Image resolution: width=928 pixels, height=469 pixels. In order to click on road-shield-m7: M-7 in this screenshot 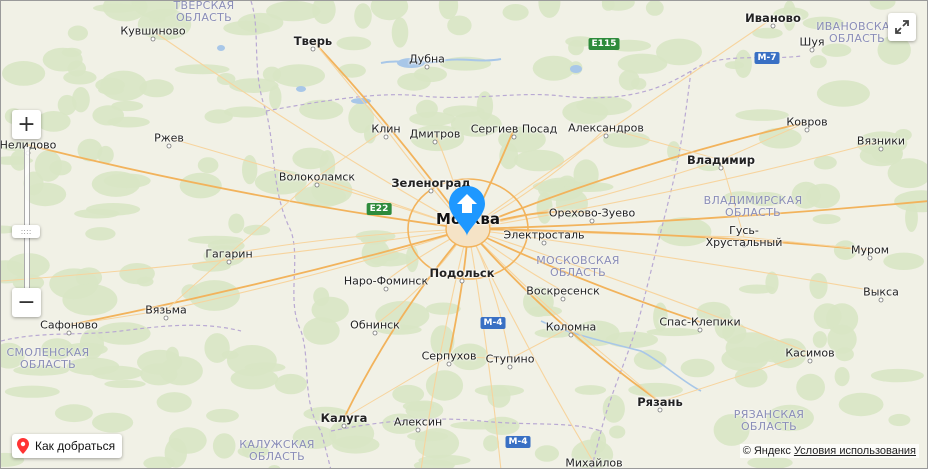, I will do `click(767, 58)`.